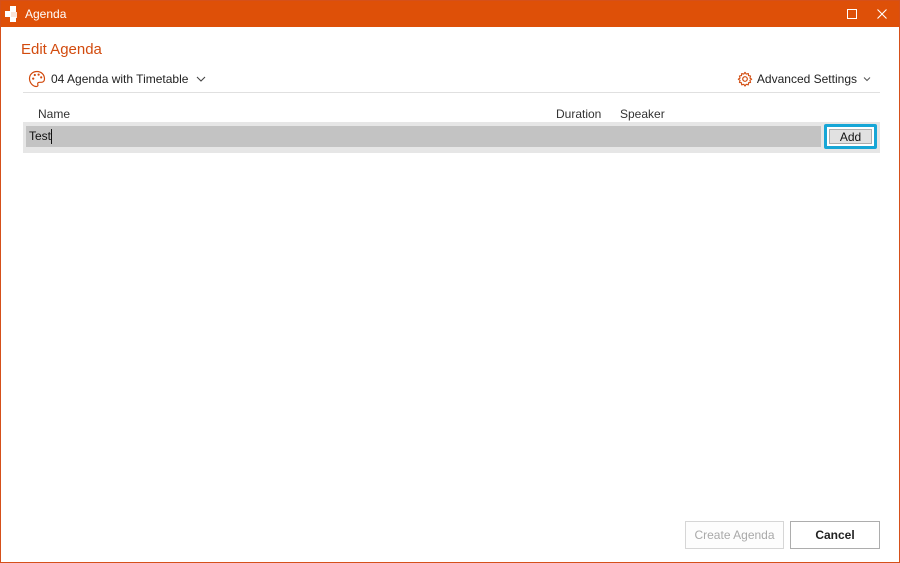 Image resolution: width=900 pixels, height=563 pixels. I want to click on add-button-label: Add, so click(850, 136).